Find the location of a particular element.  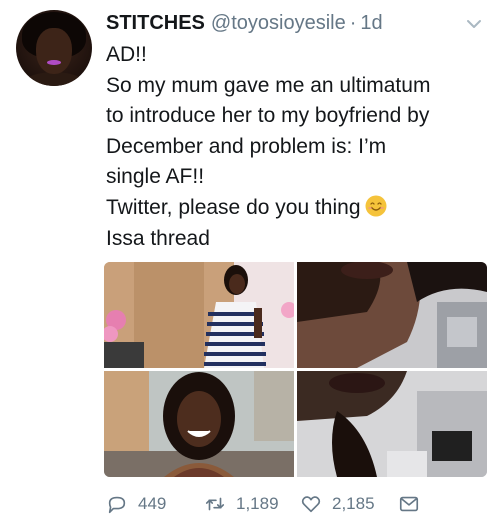

reply-button: 449 is located at coordinates (155, 504).